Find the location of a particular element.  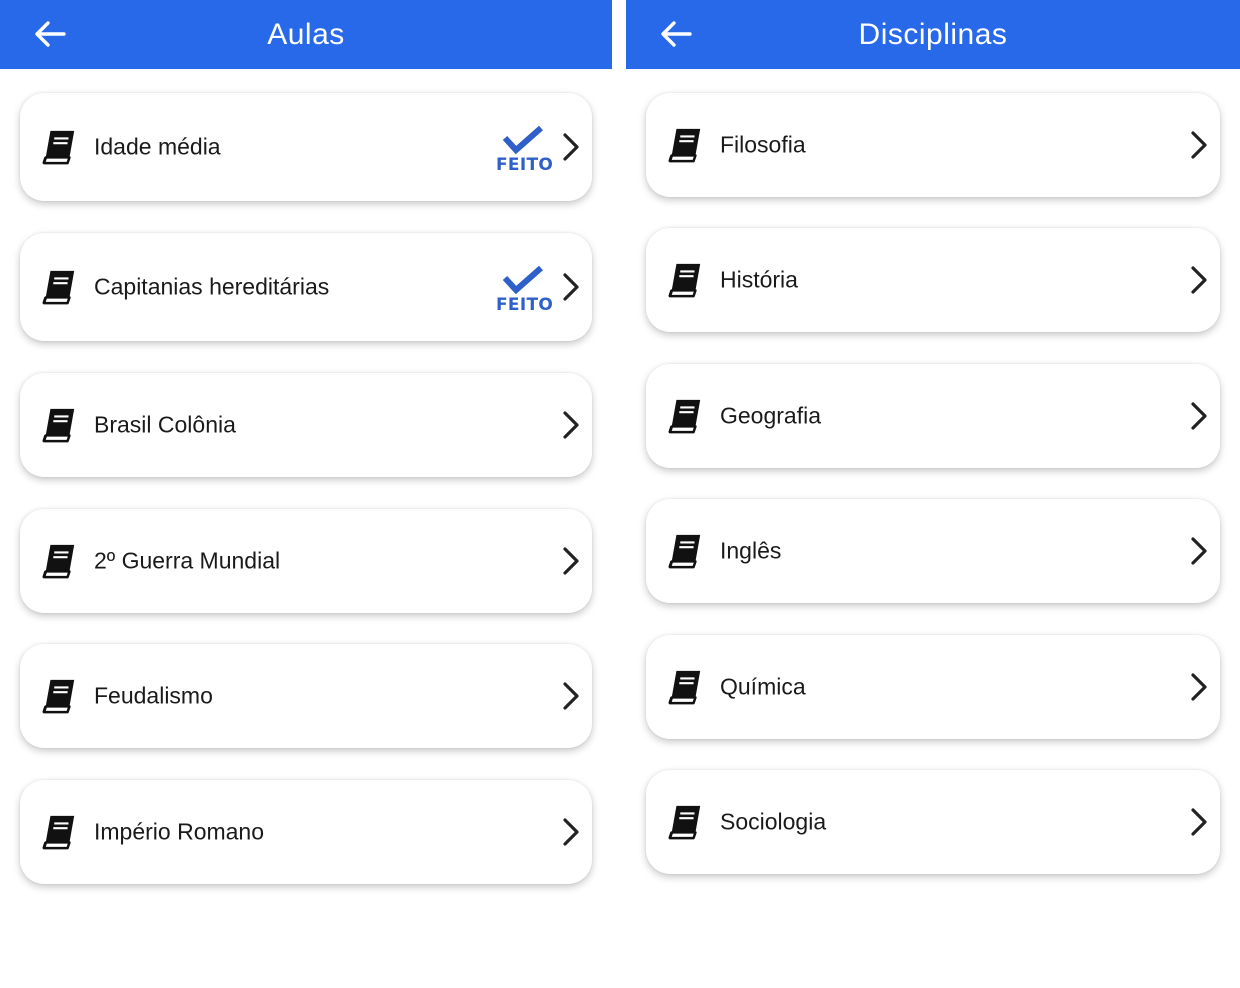

item-label: Feudalismo is located at coordinates (153, 695).